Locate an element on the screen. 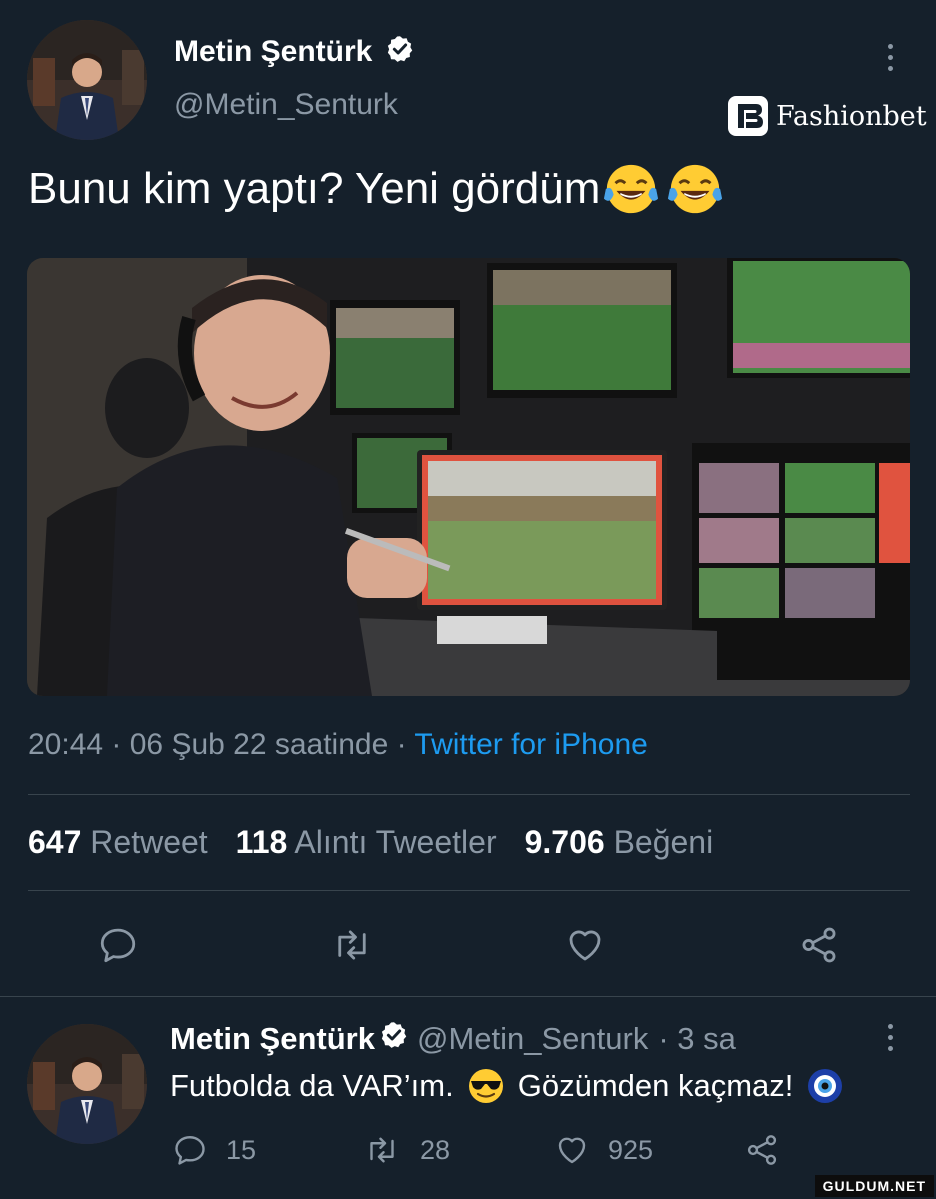 The image size is (936, 1199). reply-header: Metin Şentürk @Metin_Senturk · 3 sa is located at coordinates (453, 1039).